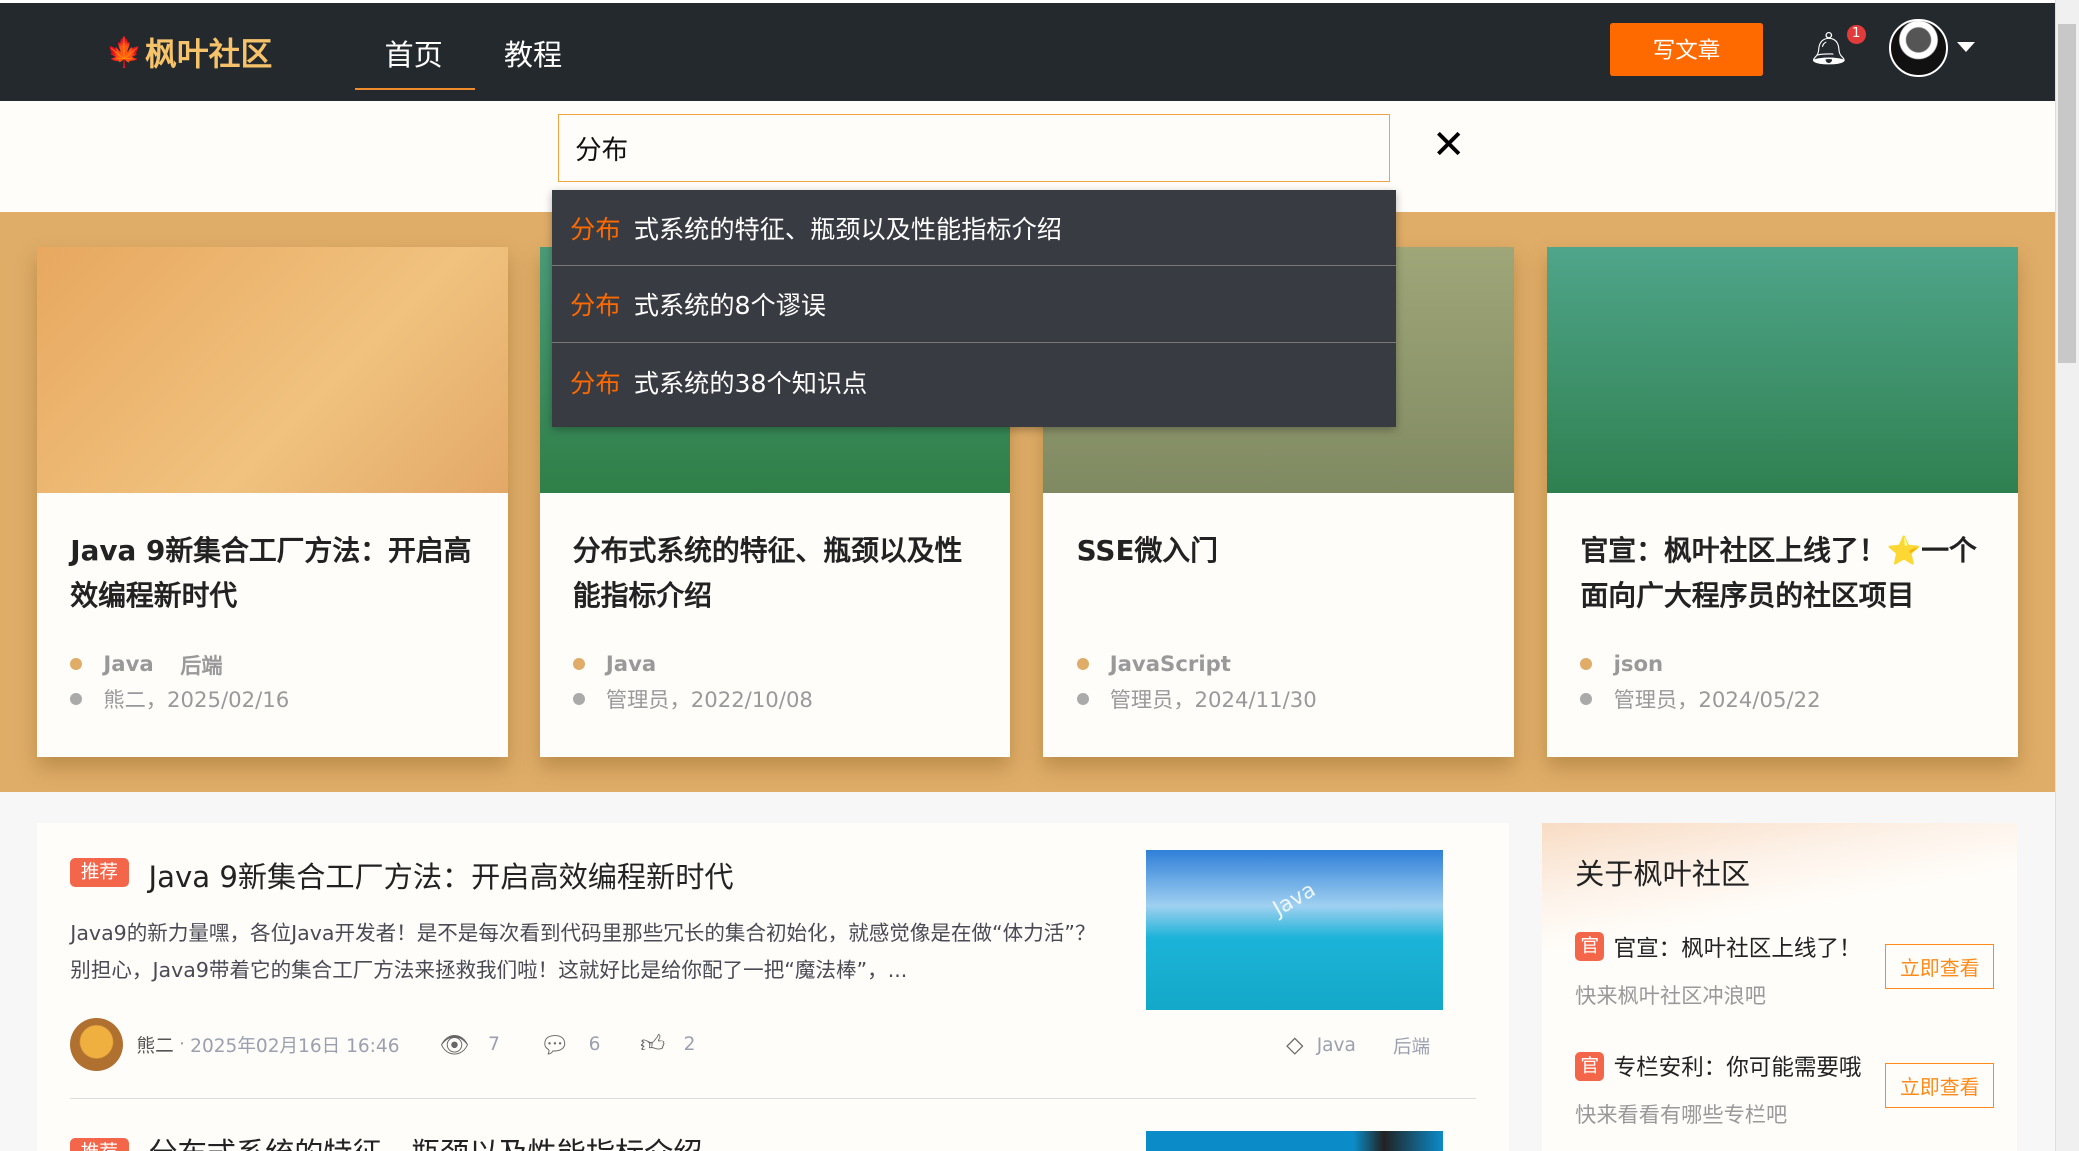 Image resolution: width=2079 pixels, height=1151 pixels. Describe the element at coordinates (124, 51) in the screenshot. I see `maple-leaf-icon: 🍁` at that location.